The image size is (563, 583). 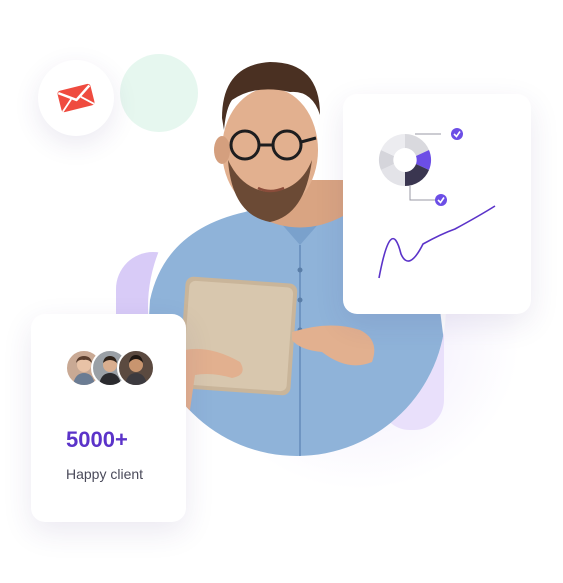 I want to click on analytics-card, so click(x=437, y=204).